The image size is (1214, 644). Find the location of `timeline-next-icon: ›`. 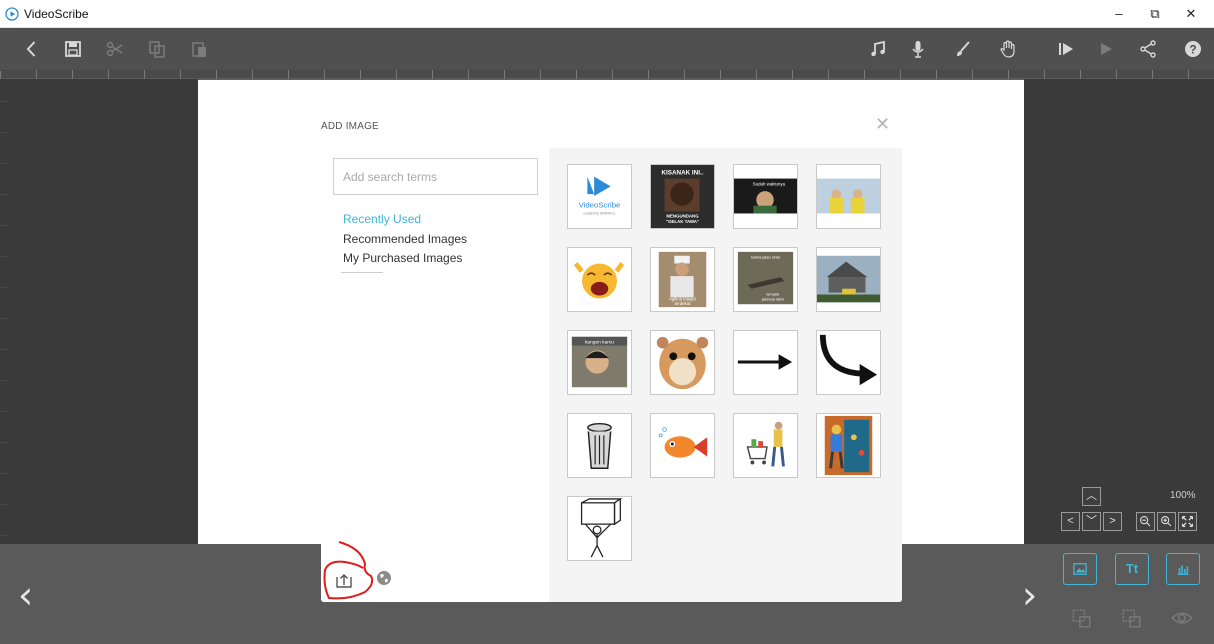

timeline-next-icon: › is located at coordinates (1029, 595).